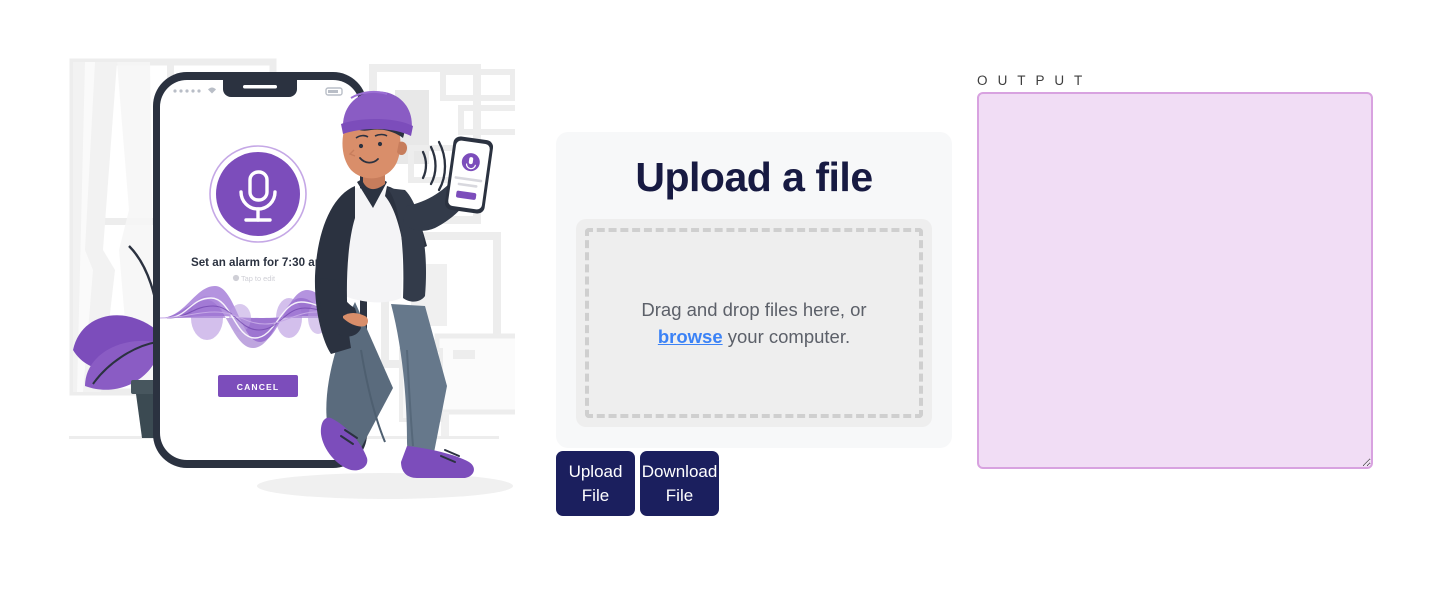  I want to click on upload-file-button-label: Upload File, so click(595, 483).